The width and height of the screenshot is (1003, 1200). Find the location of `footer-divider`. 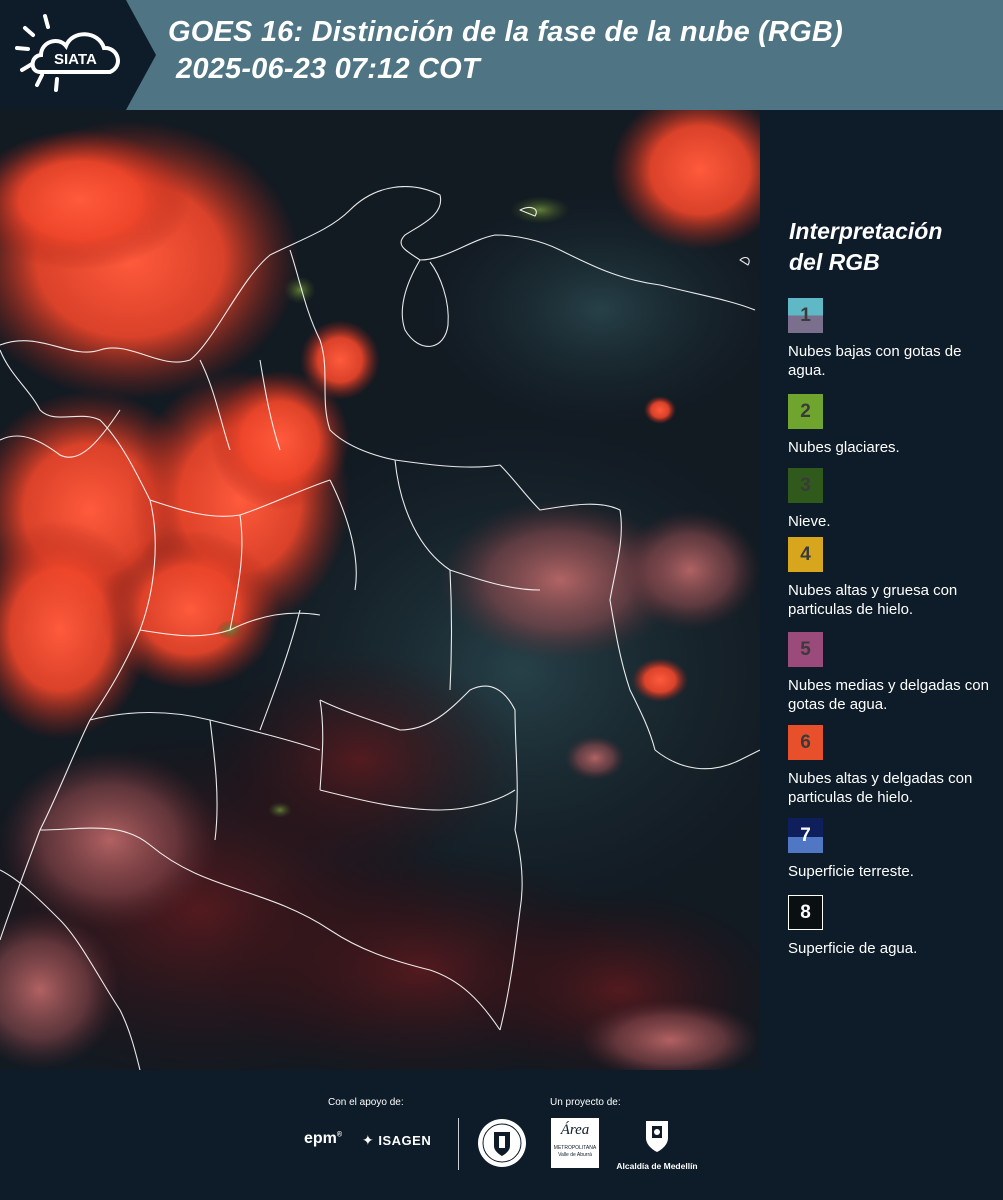

footer-divider is located at coordinates (458, 1144).